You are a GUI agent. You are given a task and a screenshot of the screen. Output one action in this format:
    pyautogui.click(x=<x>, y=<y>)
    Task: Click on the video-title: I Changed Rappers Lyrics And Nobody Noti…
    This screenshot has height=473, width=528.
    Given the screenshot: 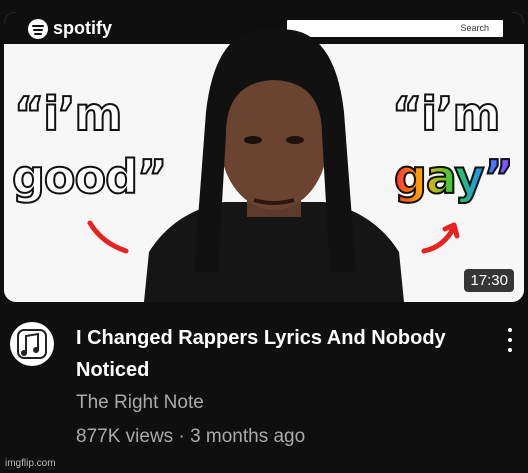 What is the action you would take?
    pyautogui.click(x=286, y=354)
    